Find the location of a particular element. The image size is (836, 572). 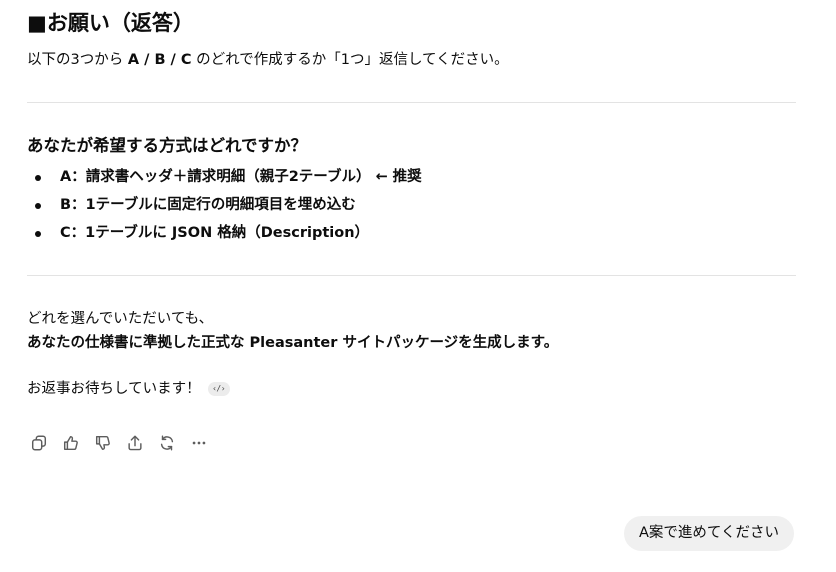

waiting-text: お返事お待ちしています！ is located at coordinates (114, 389).